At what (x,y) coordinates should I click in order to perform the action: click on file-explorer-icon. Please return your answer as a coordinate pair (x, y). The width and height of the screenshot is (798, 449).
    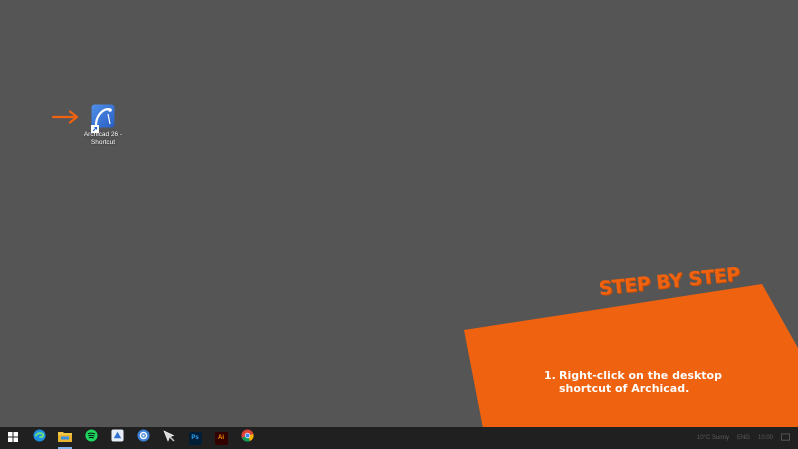
    Looking at the image, I should click on (65, 438).